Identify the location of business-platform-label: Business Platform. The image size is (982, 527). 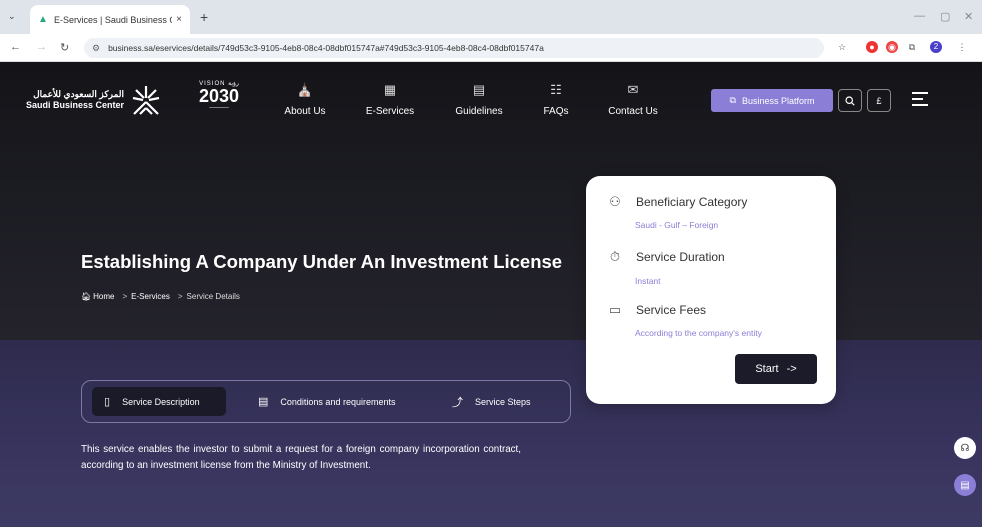
(778, 100).